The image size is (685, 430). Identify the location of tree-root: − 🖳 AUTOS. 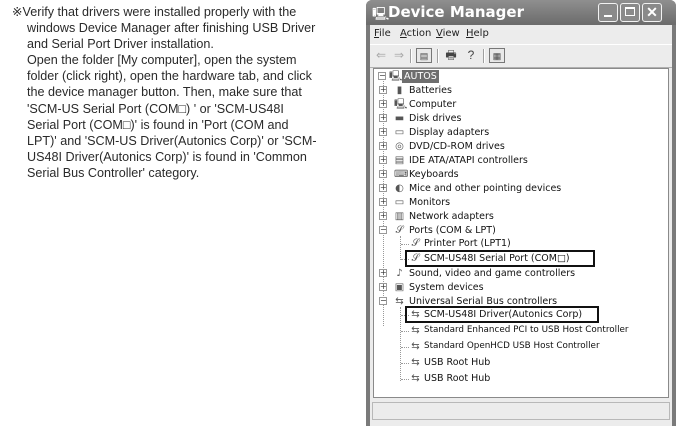
(428, 76).